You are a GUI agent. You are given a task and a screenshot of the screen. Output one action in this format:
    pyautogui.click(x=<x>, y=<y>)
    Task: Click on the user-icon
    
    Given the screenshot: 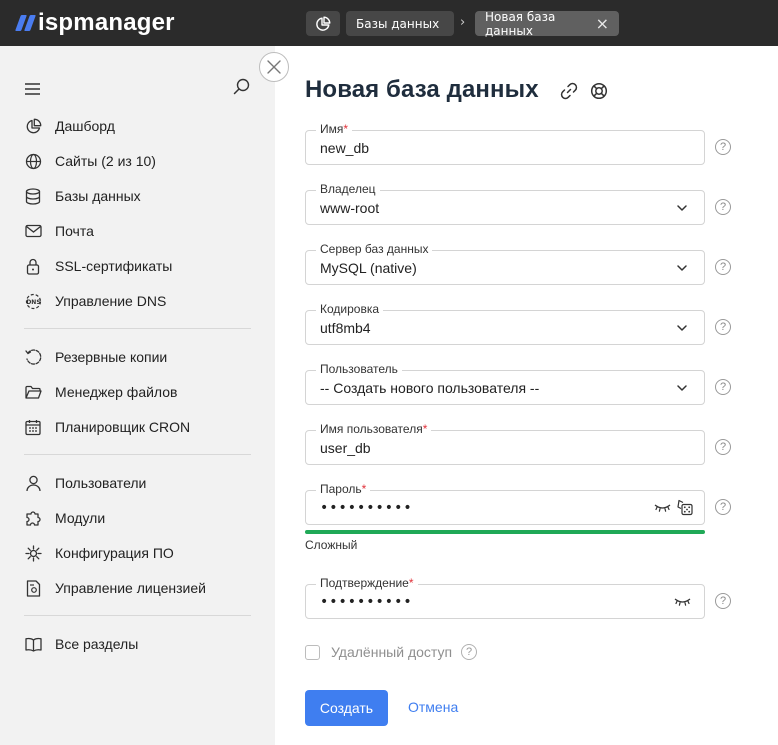 What is the action you would take?
    pyautogui.click(x=33, y=483)
    